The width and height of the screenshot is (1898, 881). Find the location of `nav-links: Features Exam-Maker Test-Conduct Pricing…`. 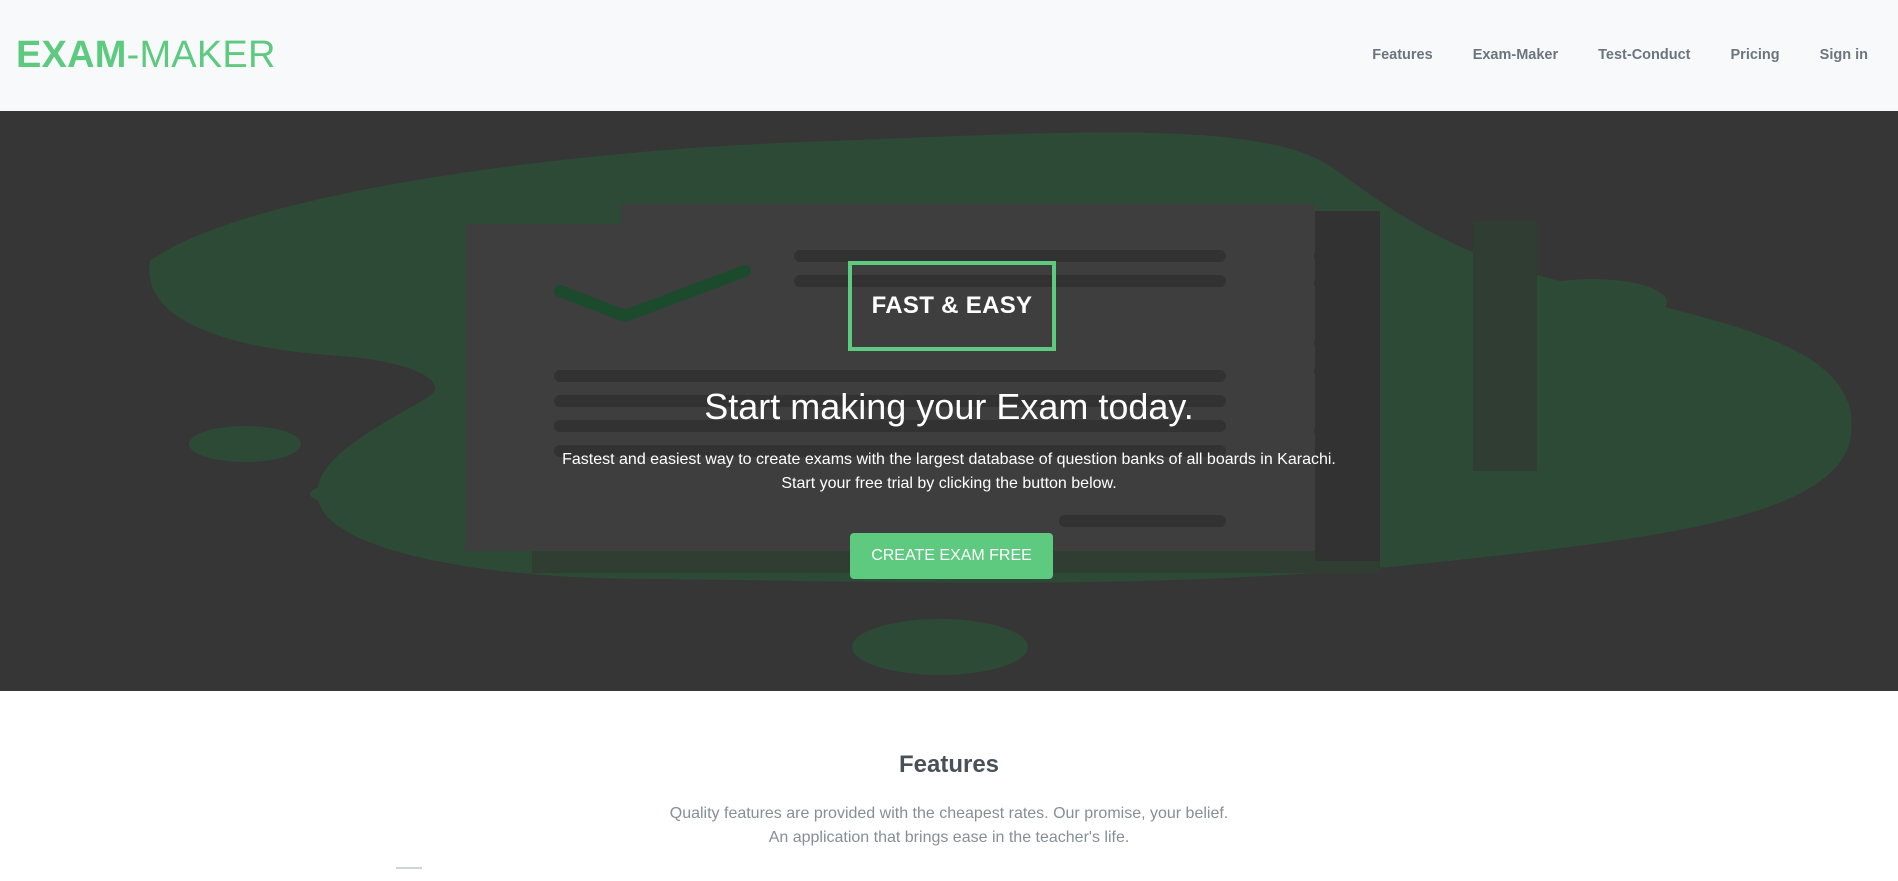

nav-links: Features Exam-Maker Test-Conduct Pricing… is located at coordinates (1600, 55).